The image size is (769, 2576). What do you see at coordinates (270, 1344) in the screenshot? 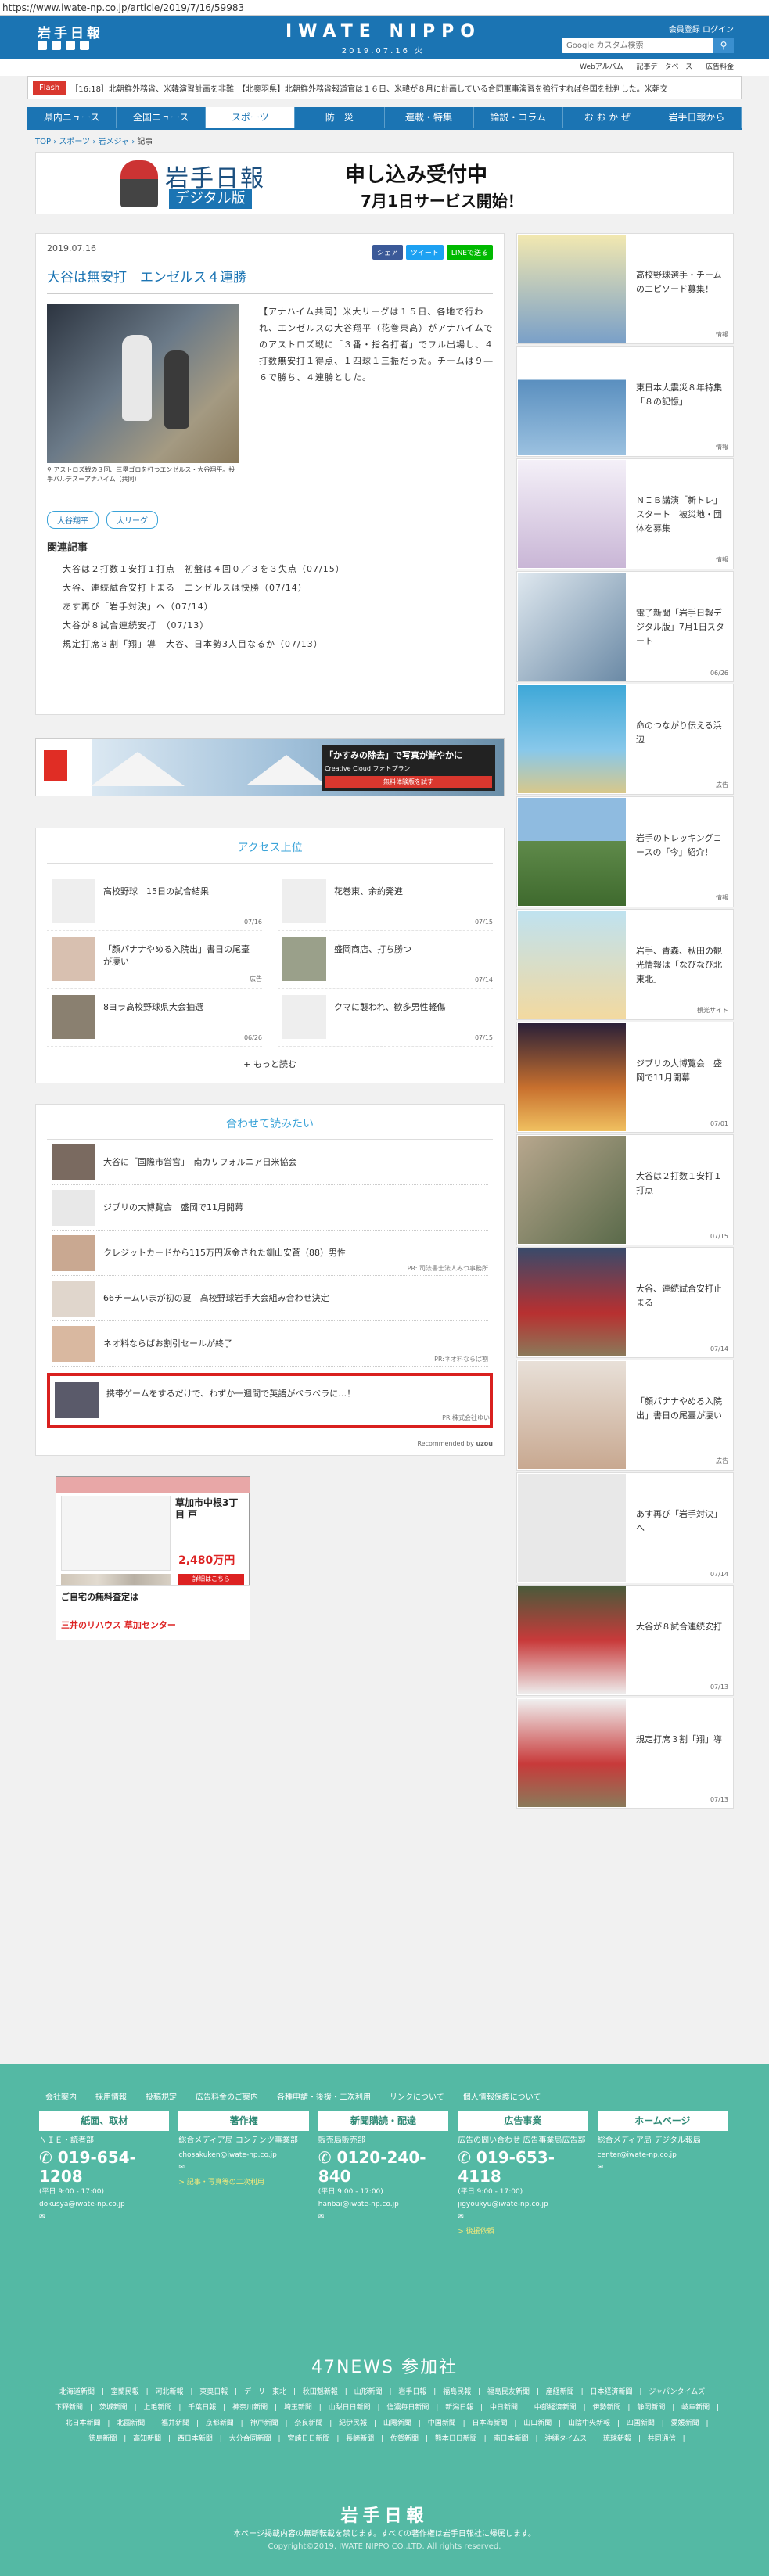
I see `reco-item: ネオ料ならばお割引セールが終了 PR:ネオ料ならば割` at bounding box center [270, 1344].